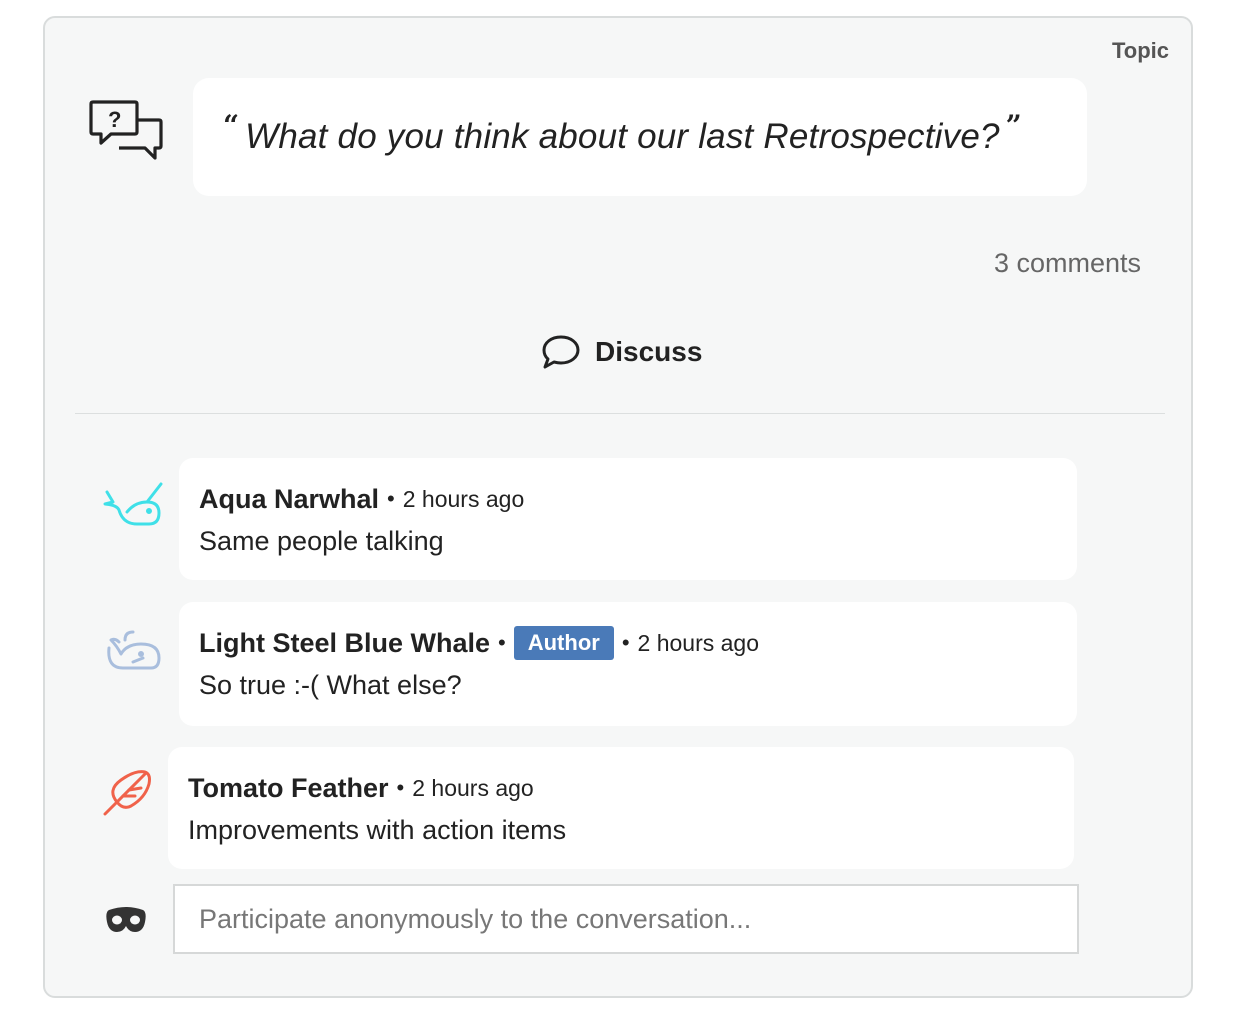 The image size is (1234, 1012). I want to click on comment-author: Aqua Narwhal, so click(289, 499).